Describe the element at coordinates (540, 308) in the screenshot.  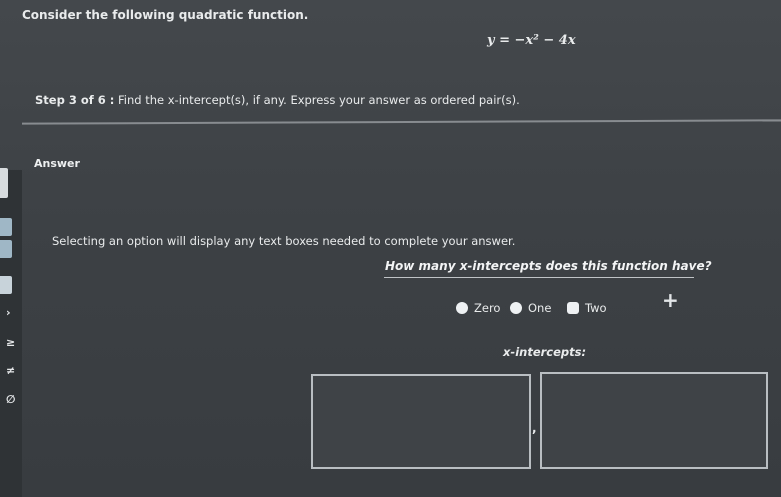
I see `option-one-label: One` at that location.